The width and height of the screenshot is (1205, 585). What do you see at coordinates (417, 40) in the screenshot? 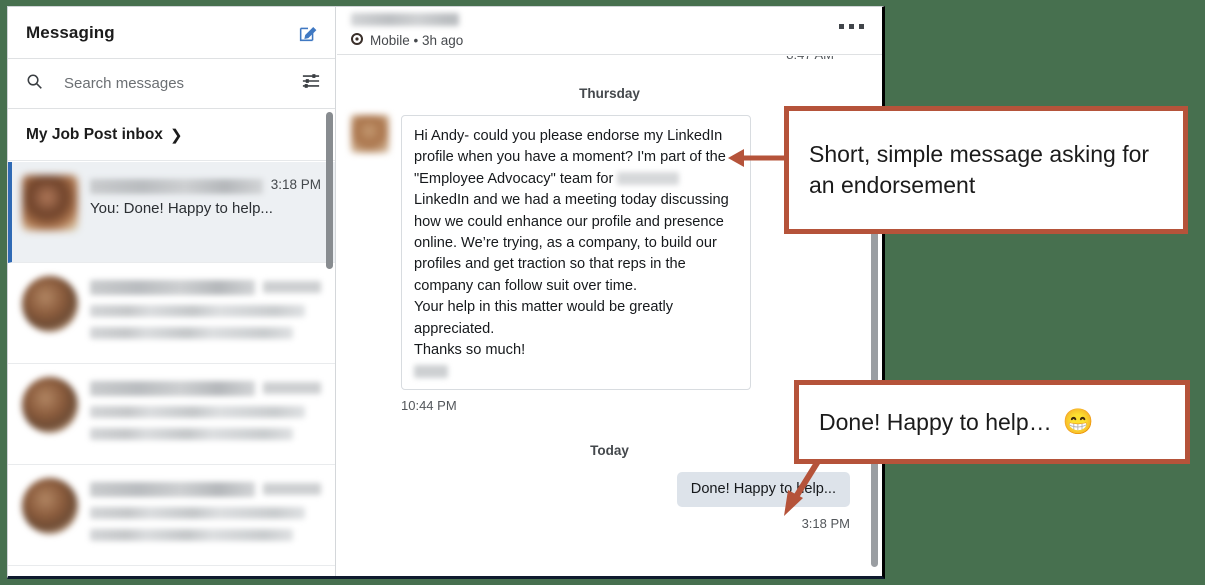
I see `thread-presence-label: Mobile • 3h ago` at bounding box center [417, 40].